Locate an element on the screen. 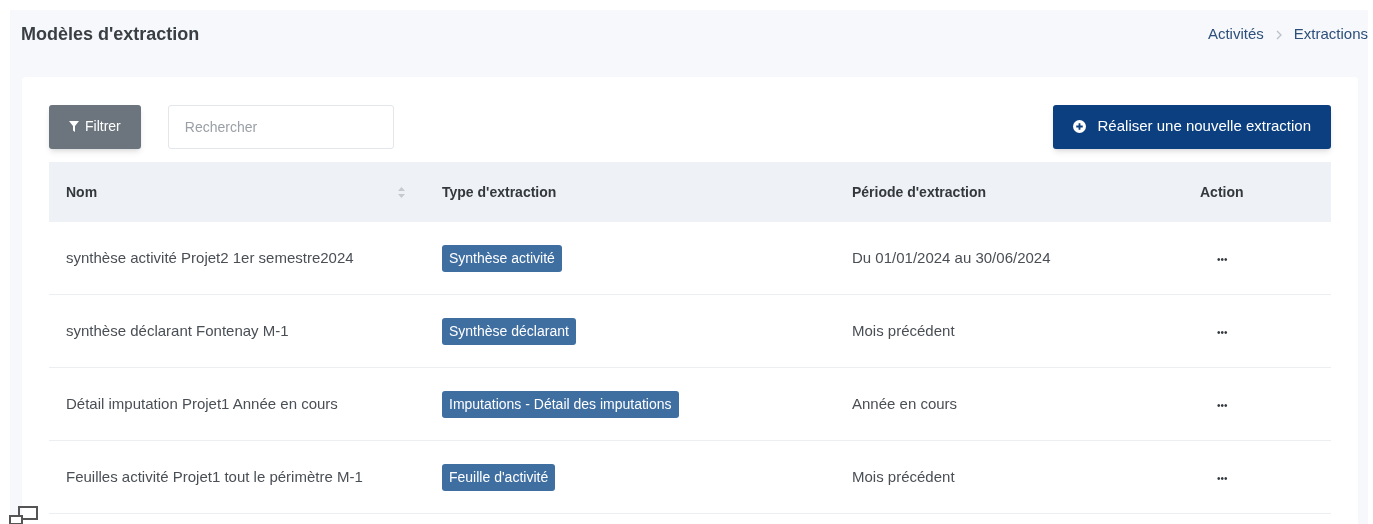 The image size is (1373, 524). type-badge: Synthèse déclarant is located at coordinates (509, 331).